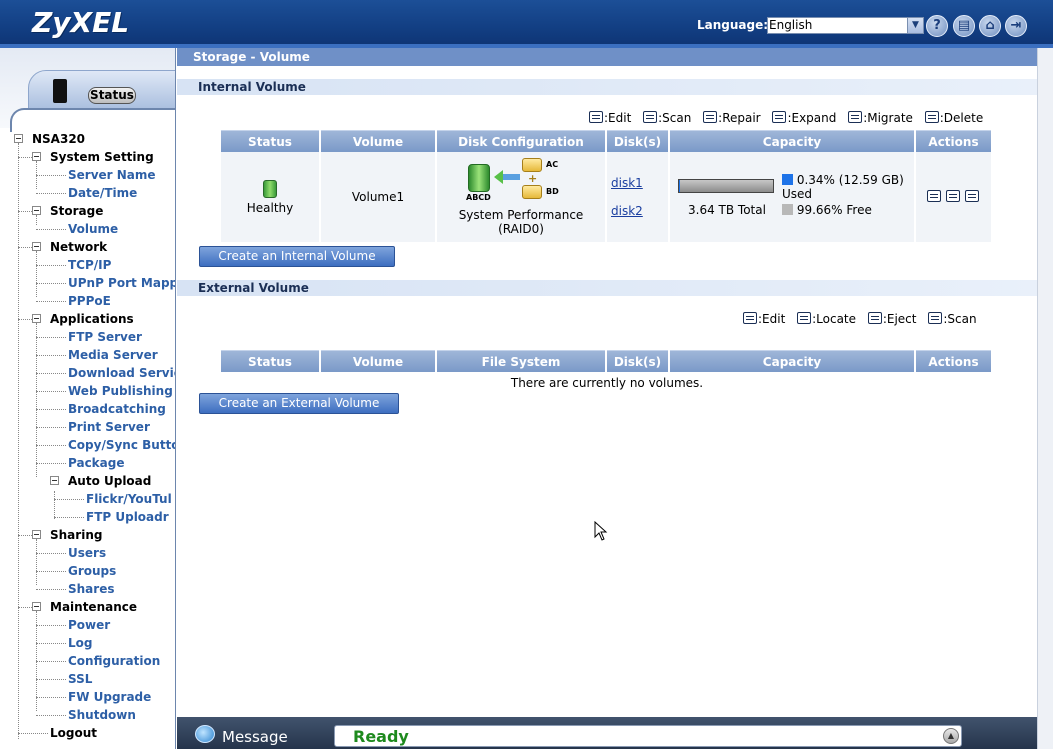 The height and width of the screenshot is (749, 1053). Describe the element at coordinates (381, 736) in the screenshot. I see `message-text: Ready` at that location.